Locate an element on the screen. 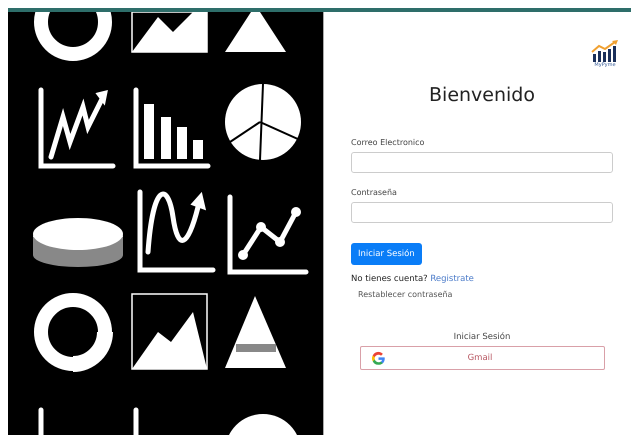  register-prompt: No tienes cuenta? Registrate is located at coordinates (413, 279).